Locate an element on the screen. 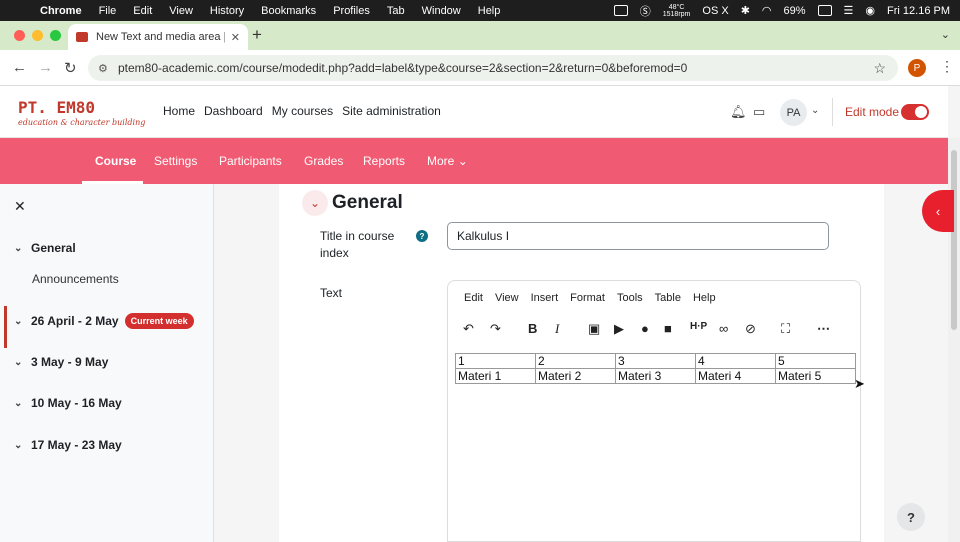 The image size is (960, 542). editor-menu-insert: Insert is located at coordinates (545, 298).